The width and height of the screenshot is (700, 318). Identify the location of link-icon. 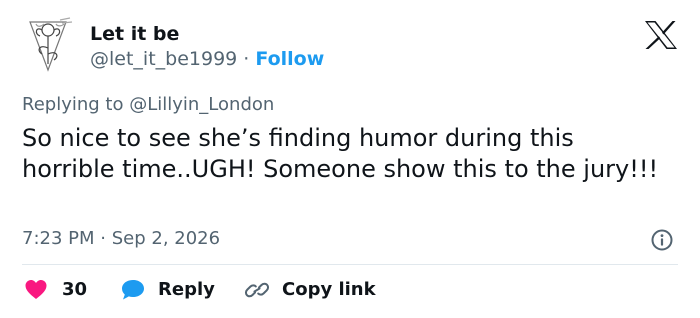
(257, 290).